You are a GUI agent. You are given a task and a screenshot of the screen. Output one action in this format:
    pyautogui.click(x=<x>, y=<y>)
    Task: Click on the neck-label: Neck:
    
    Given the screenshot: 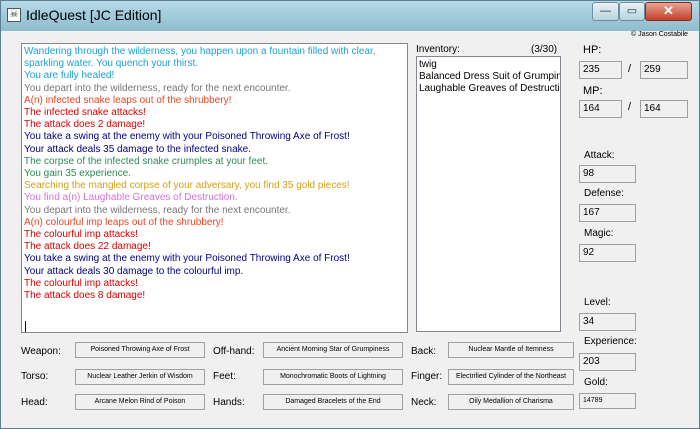 What is the action you would take?
    pyautogui.click(x=424, y=402)
    